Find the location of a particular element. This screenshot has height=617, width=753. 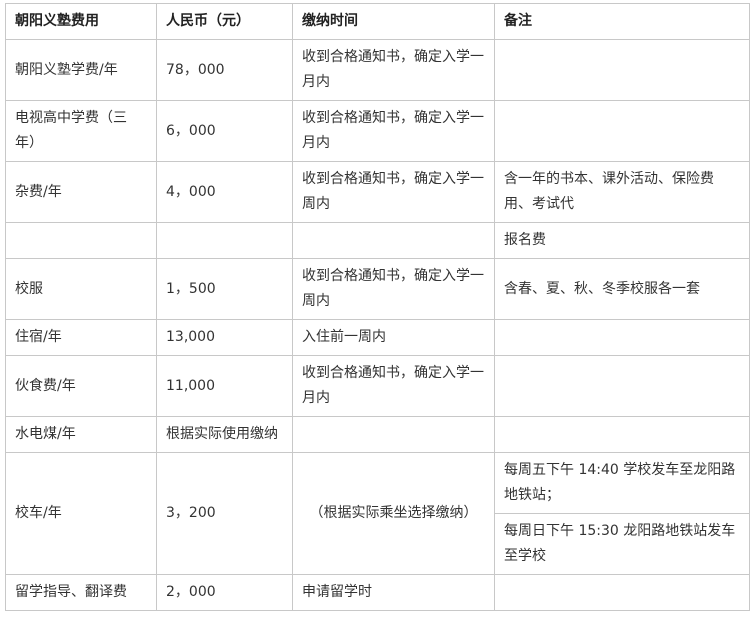

cell-notes: 含春、夏、秋、冬季校服各一套 is located at coordinates (622, 289).